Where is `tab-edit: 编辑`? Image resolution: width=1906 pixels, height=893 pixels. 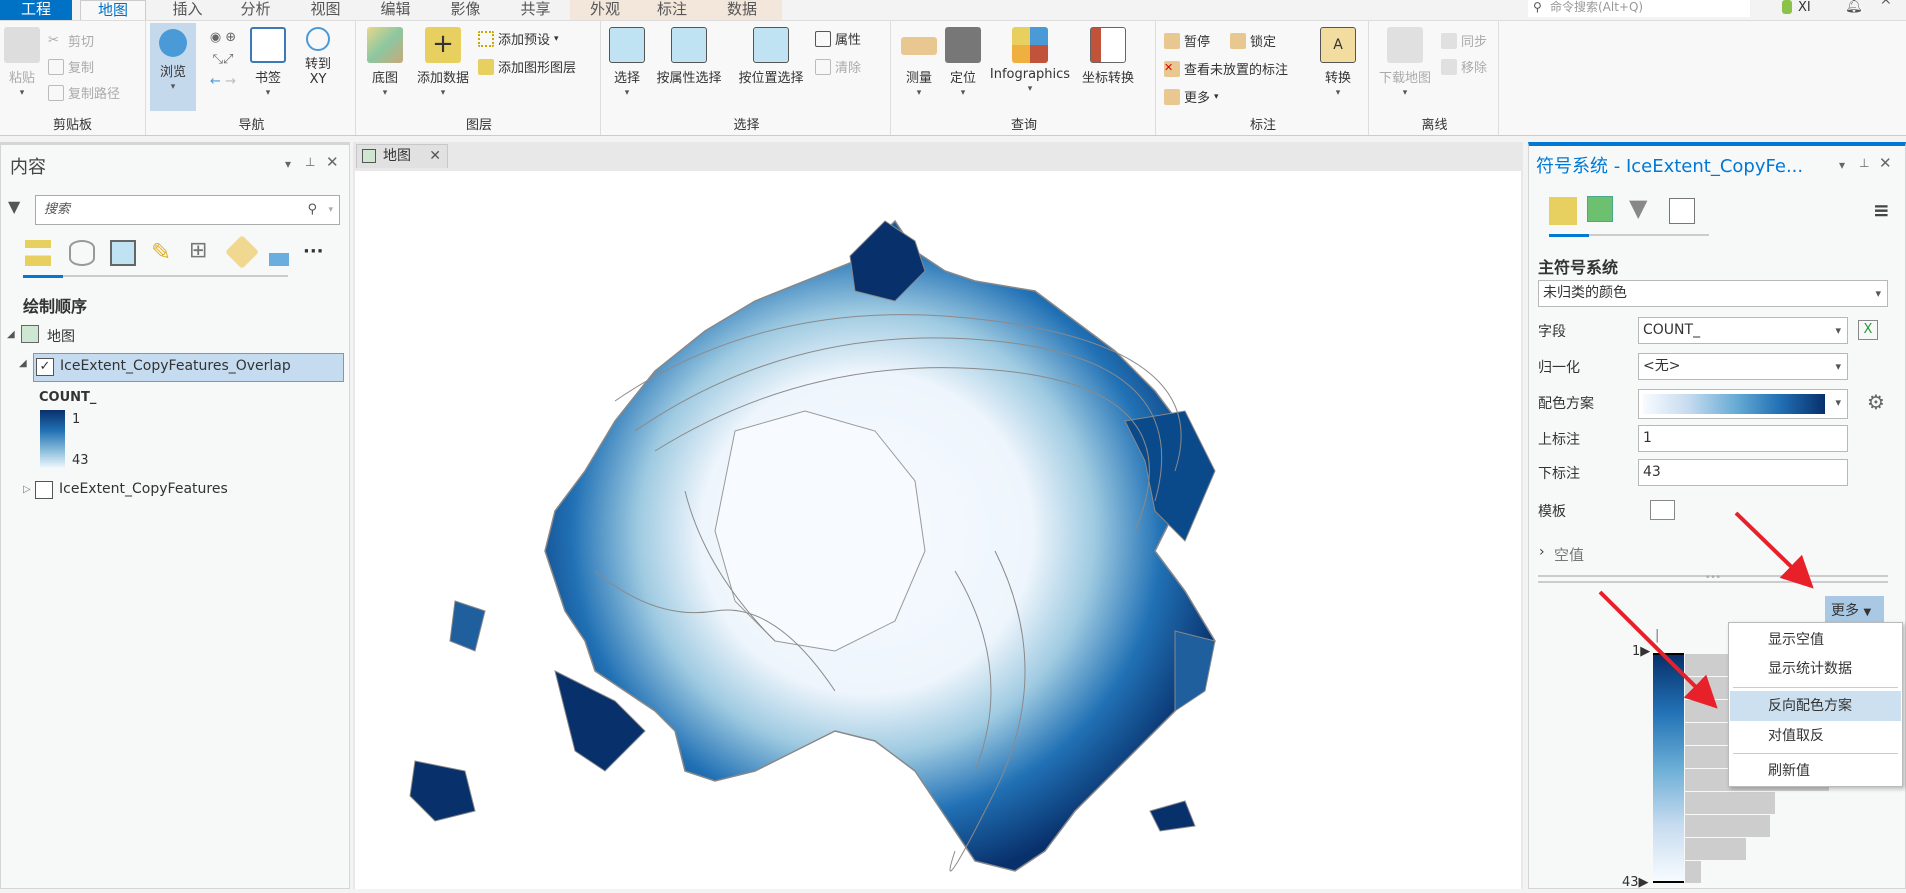
tab-edit: 编辑 is located at coordinates (395, 10).